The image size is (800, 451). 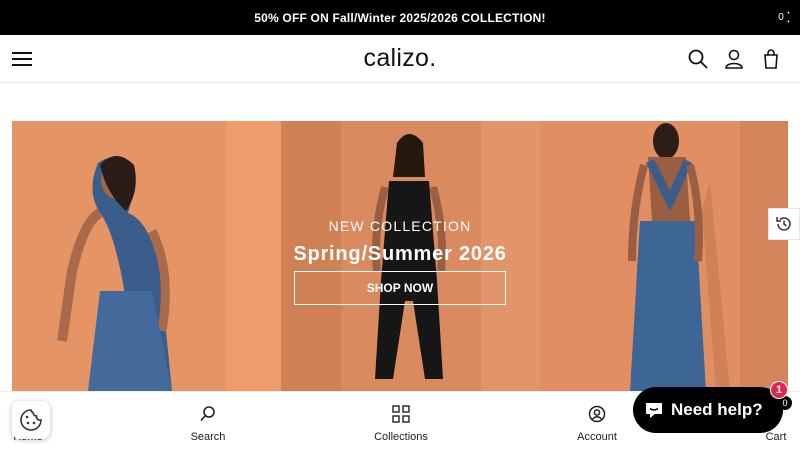 I want to click on chat-help-button: Need help?, so click(x=708, y=410).